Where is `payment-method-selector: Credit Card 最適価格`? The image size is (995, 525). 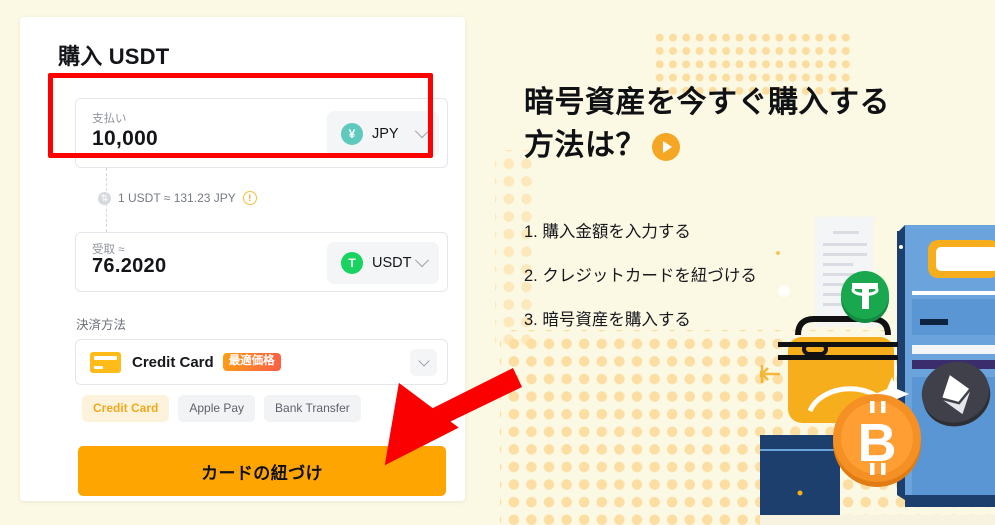 payment-method-selector: Credit Card 最適価格 is located at coordinates (261, 362).